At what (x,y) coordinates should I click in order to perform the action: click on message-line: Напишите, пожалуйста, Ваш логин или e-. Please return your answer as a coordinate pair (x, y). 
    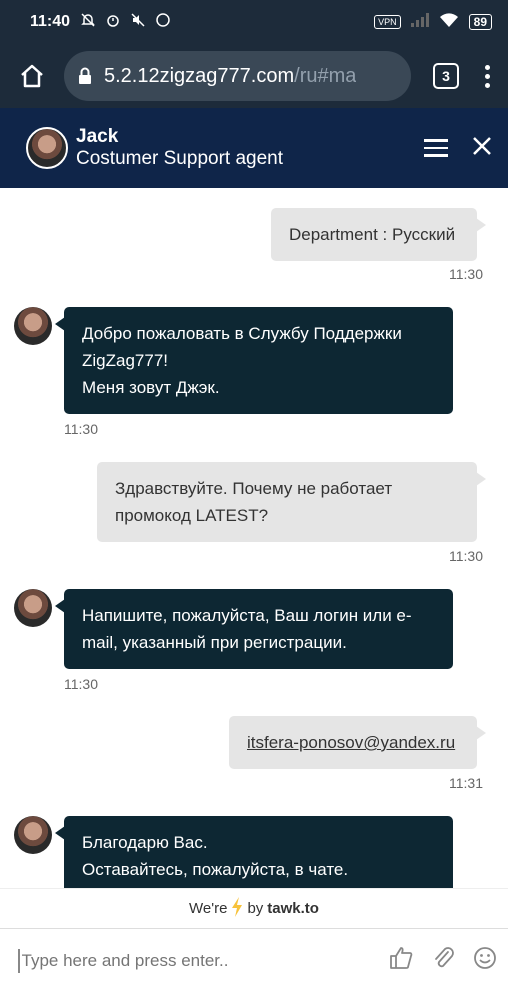
    Looking at the image, I should click on (247, 615).